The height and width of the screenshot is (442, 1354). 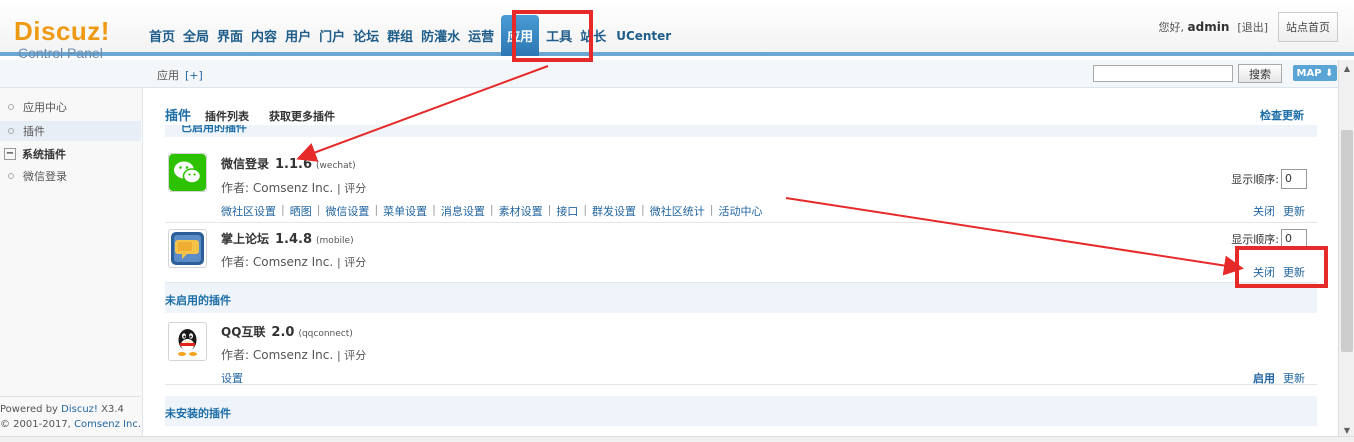 I want to click on link-wechat-settings: 微信设置, so click(x=347, y=211).